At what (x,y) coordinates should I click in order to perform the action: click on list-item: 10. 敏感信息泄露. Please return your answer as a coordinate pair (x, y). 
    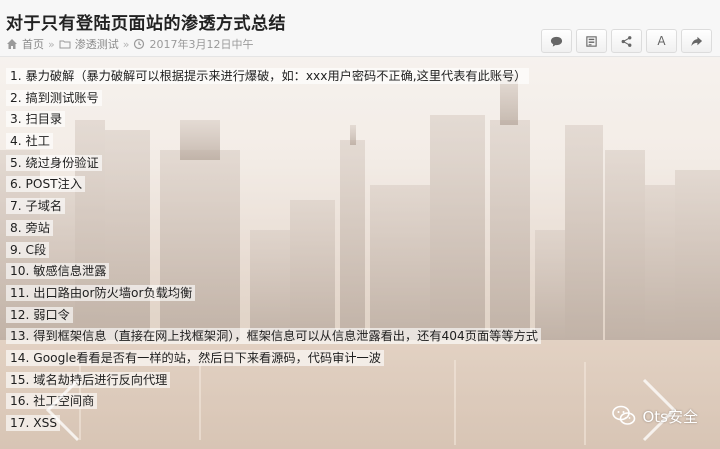
    Looking at the image, I should click on (273, 272).